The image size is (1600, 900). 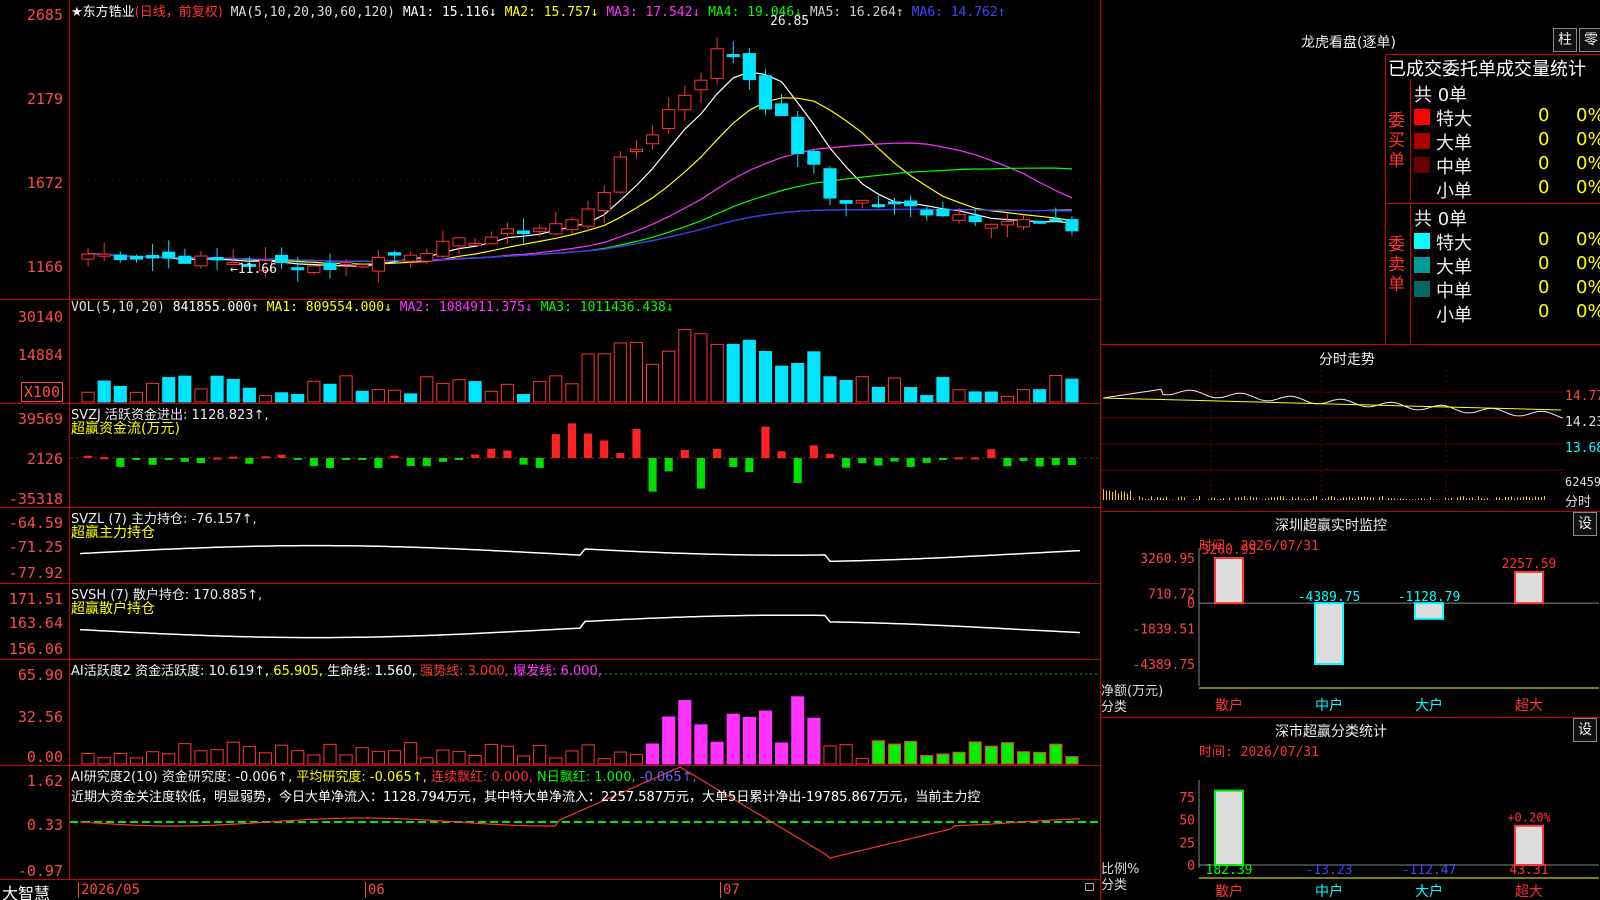 I want to click on sell-side-text: 委卖单, so click(x=1396, y=265).